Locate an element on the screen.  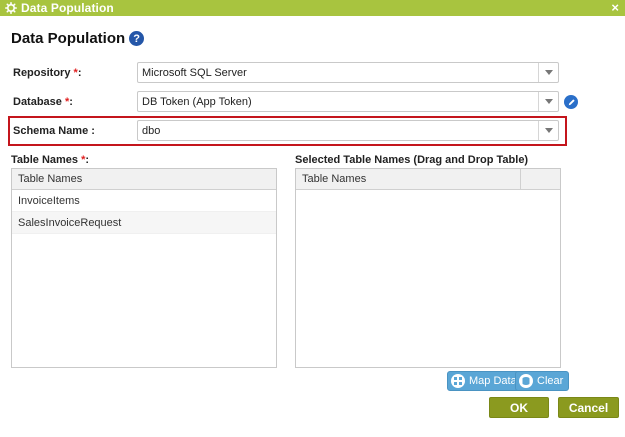
cancel-button: Cancel is located at coordinates (588, 407).